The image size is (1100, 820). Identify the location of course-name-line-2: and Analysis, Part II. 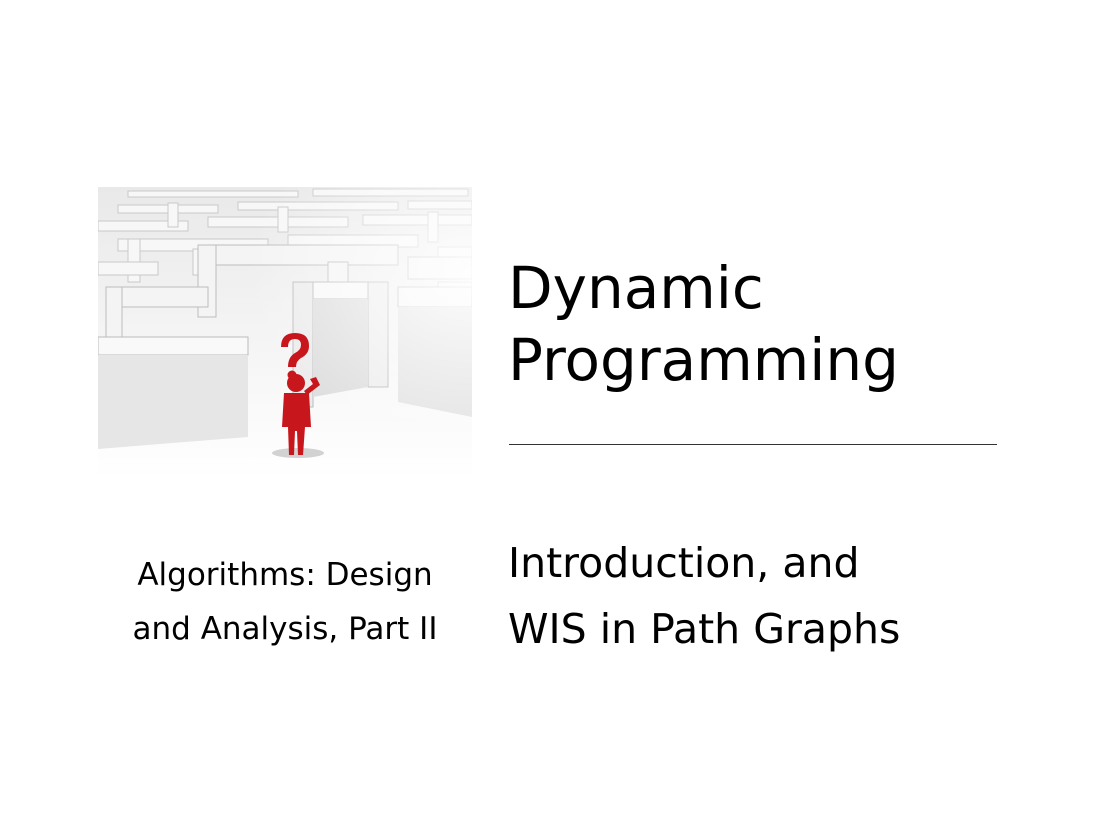
(285, 629).